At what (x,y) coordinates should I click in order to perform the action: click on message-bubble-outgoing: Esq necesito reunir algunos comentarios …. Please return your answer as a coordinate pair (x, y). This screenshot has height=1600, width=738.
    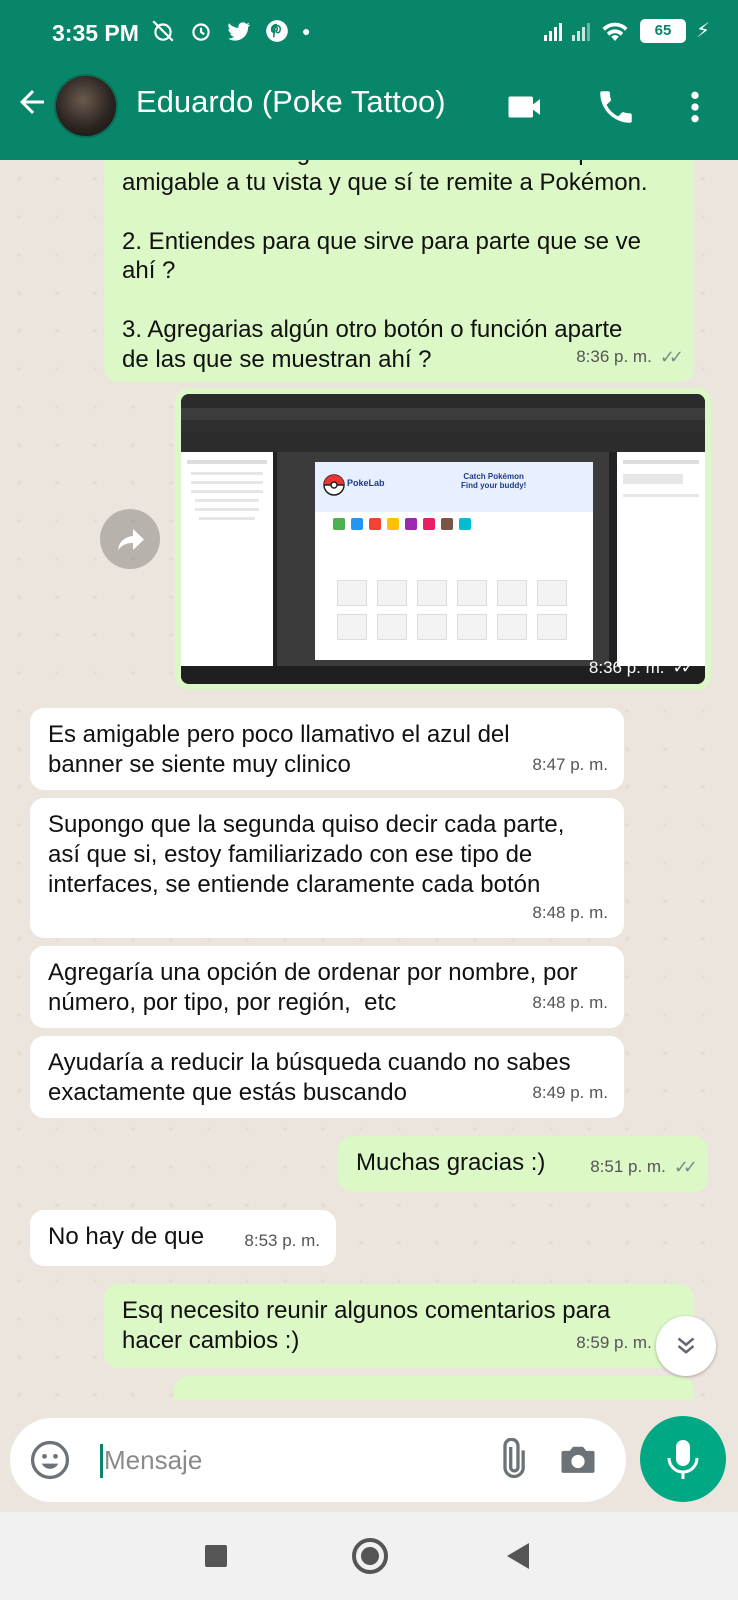
    Looking at the image, I should click on (399, 1326).